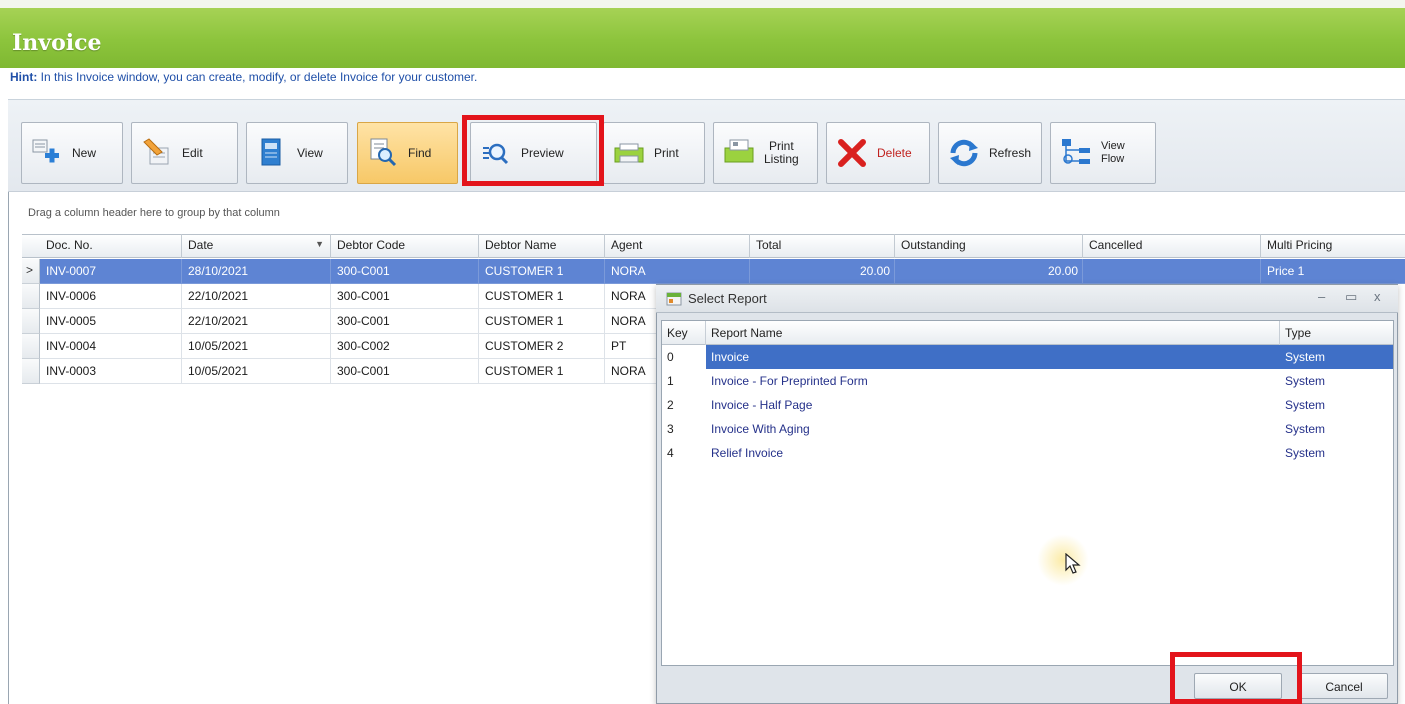  What do you see at coordinates (684, 333) in the screenshot?
I see `column-header-key: Key` at bounding box center [684, 333].